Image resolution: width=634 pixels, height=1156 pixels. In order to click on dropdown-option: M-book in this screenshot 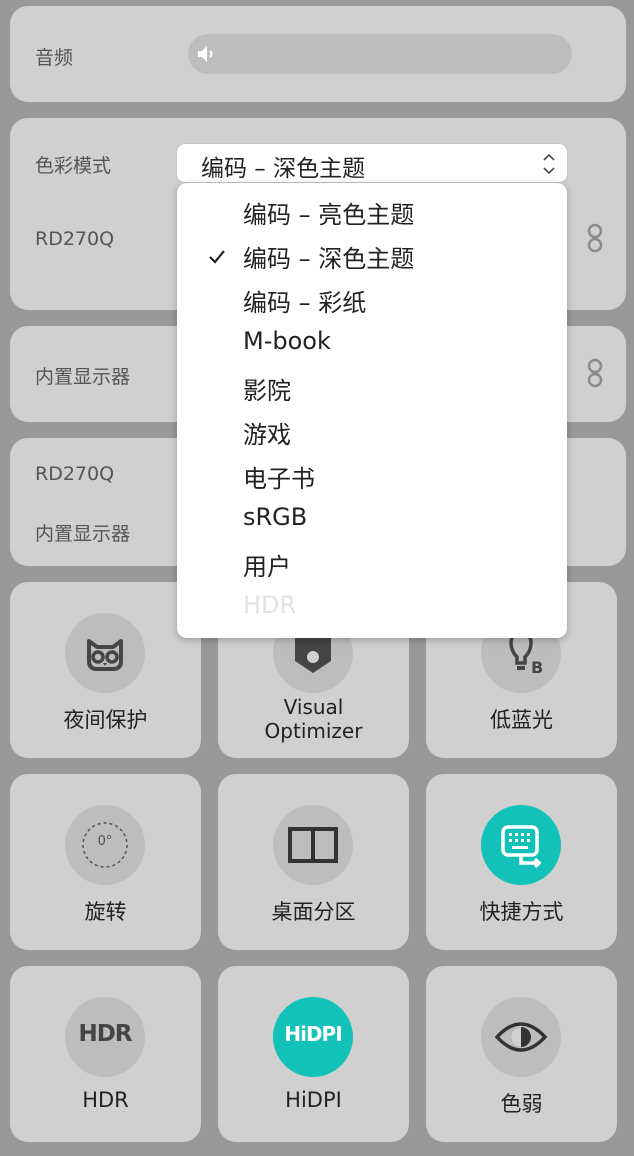, I will do `click(372, 345)`.